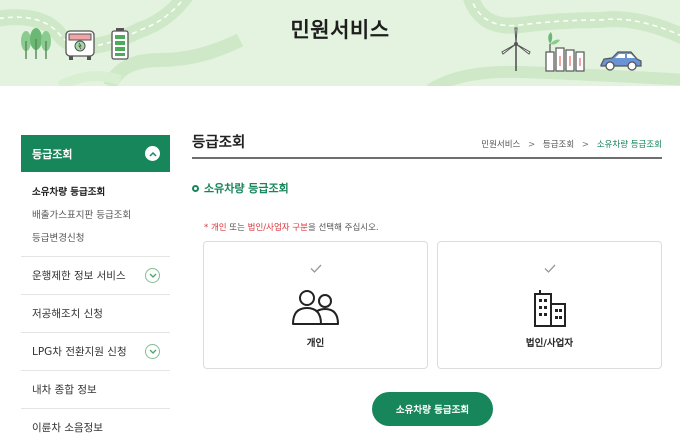 Image resolution: width=680 pixels, height=440 pixels. What do you see at coordinates (427, 146) in the screenshot?
I see `page-header: 등급조회 민원서비스 > 등급조회 > 소유차량 등급조회` at bounding box center [427, 146].